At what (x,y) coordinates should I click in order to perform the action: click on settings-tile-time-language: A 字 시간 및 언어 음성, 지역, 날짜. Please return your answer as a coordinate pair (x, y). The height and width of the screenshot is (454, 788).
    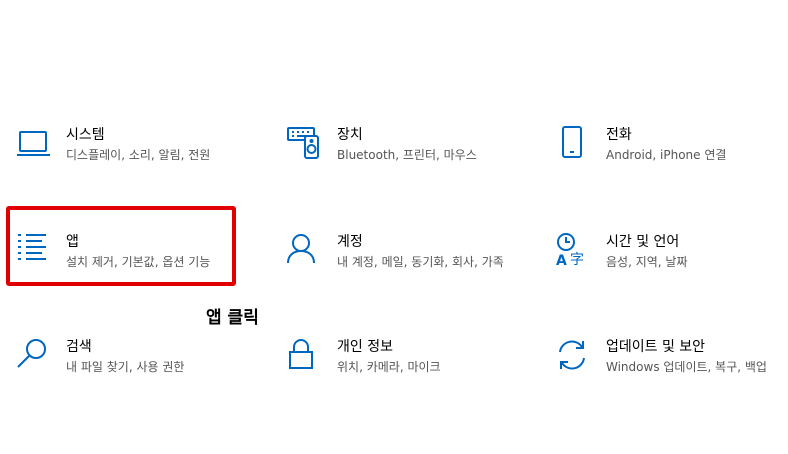
    Looking at the image, I should click on (672, 268).